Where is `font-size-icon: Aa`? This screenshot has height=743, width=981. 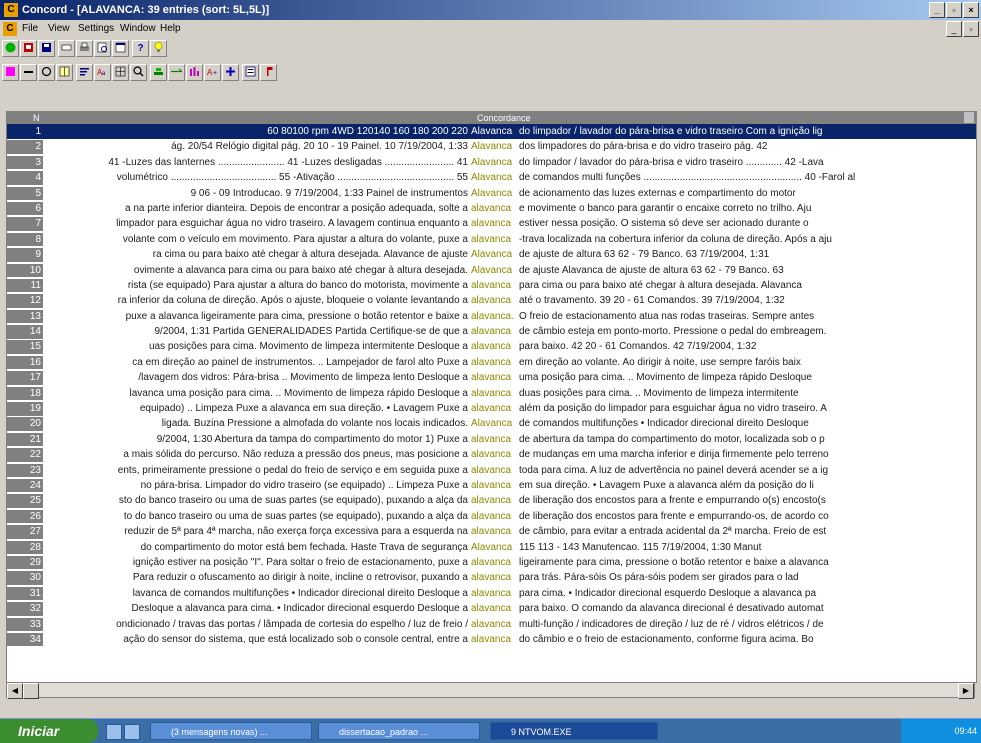 font-size-icon: Aa is located at coordinates (102, 72).